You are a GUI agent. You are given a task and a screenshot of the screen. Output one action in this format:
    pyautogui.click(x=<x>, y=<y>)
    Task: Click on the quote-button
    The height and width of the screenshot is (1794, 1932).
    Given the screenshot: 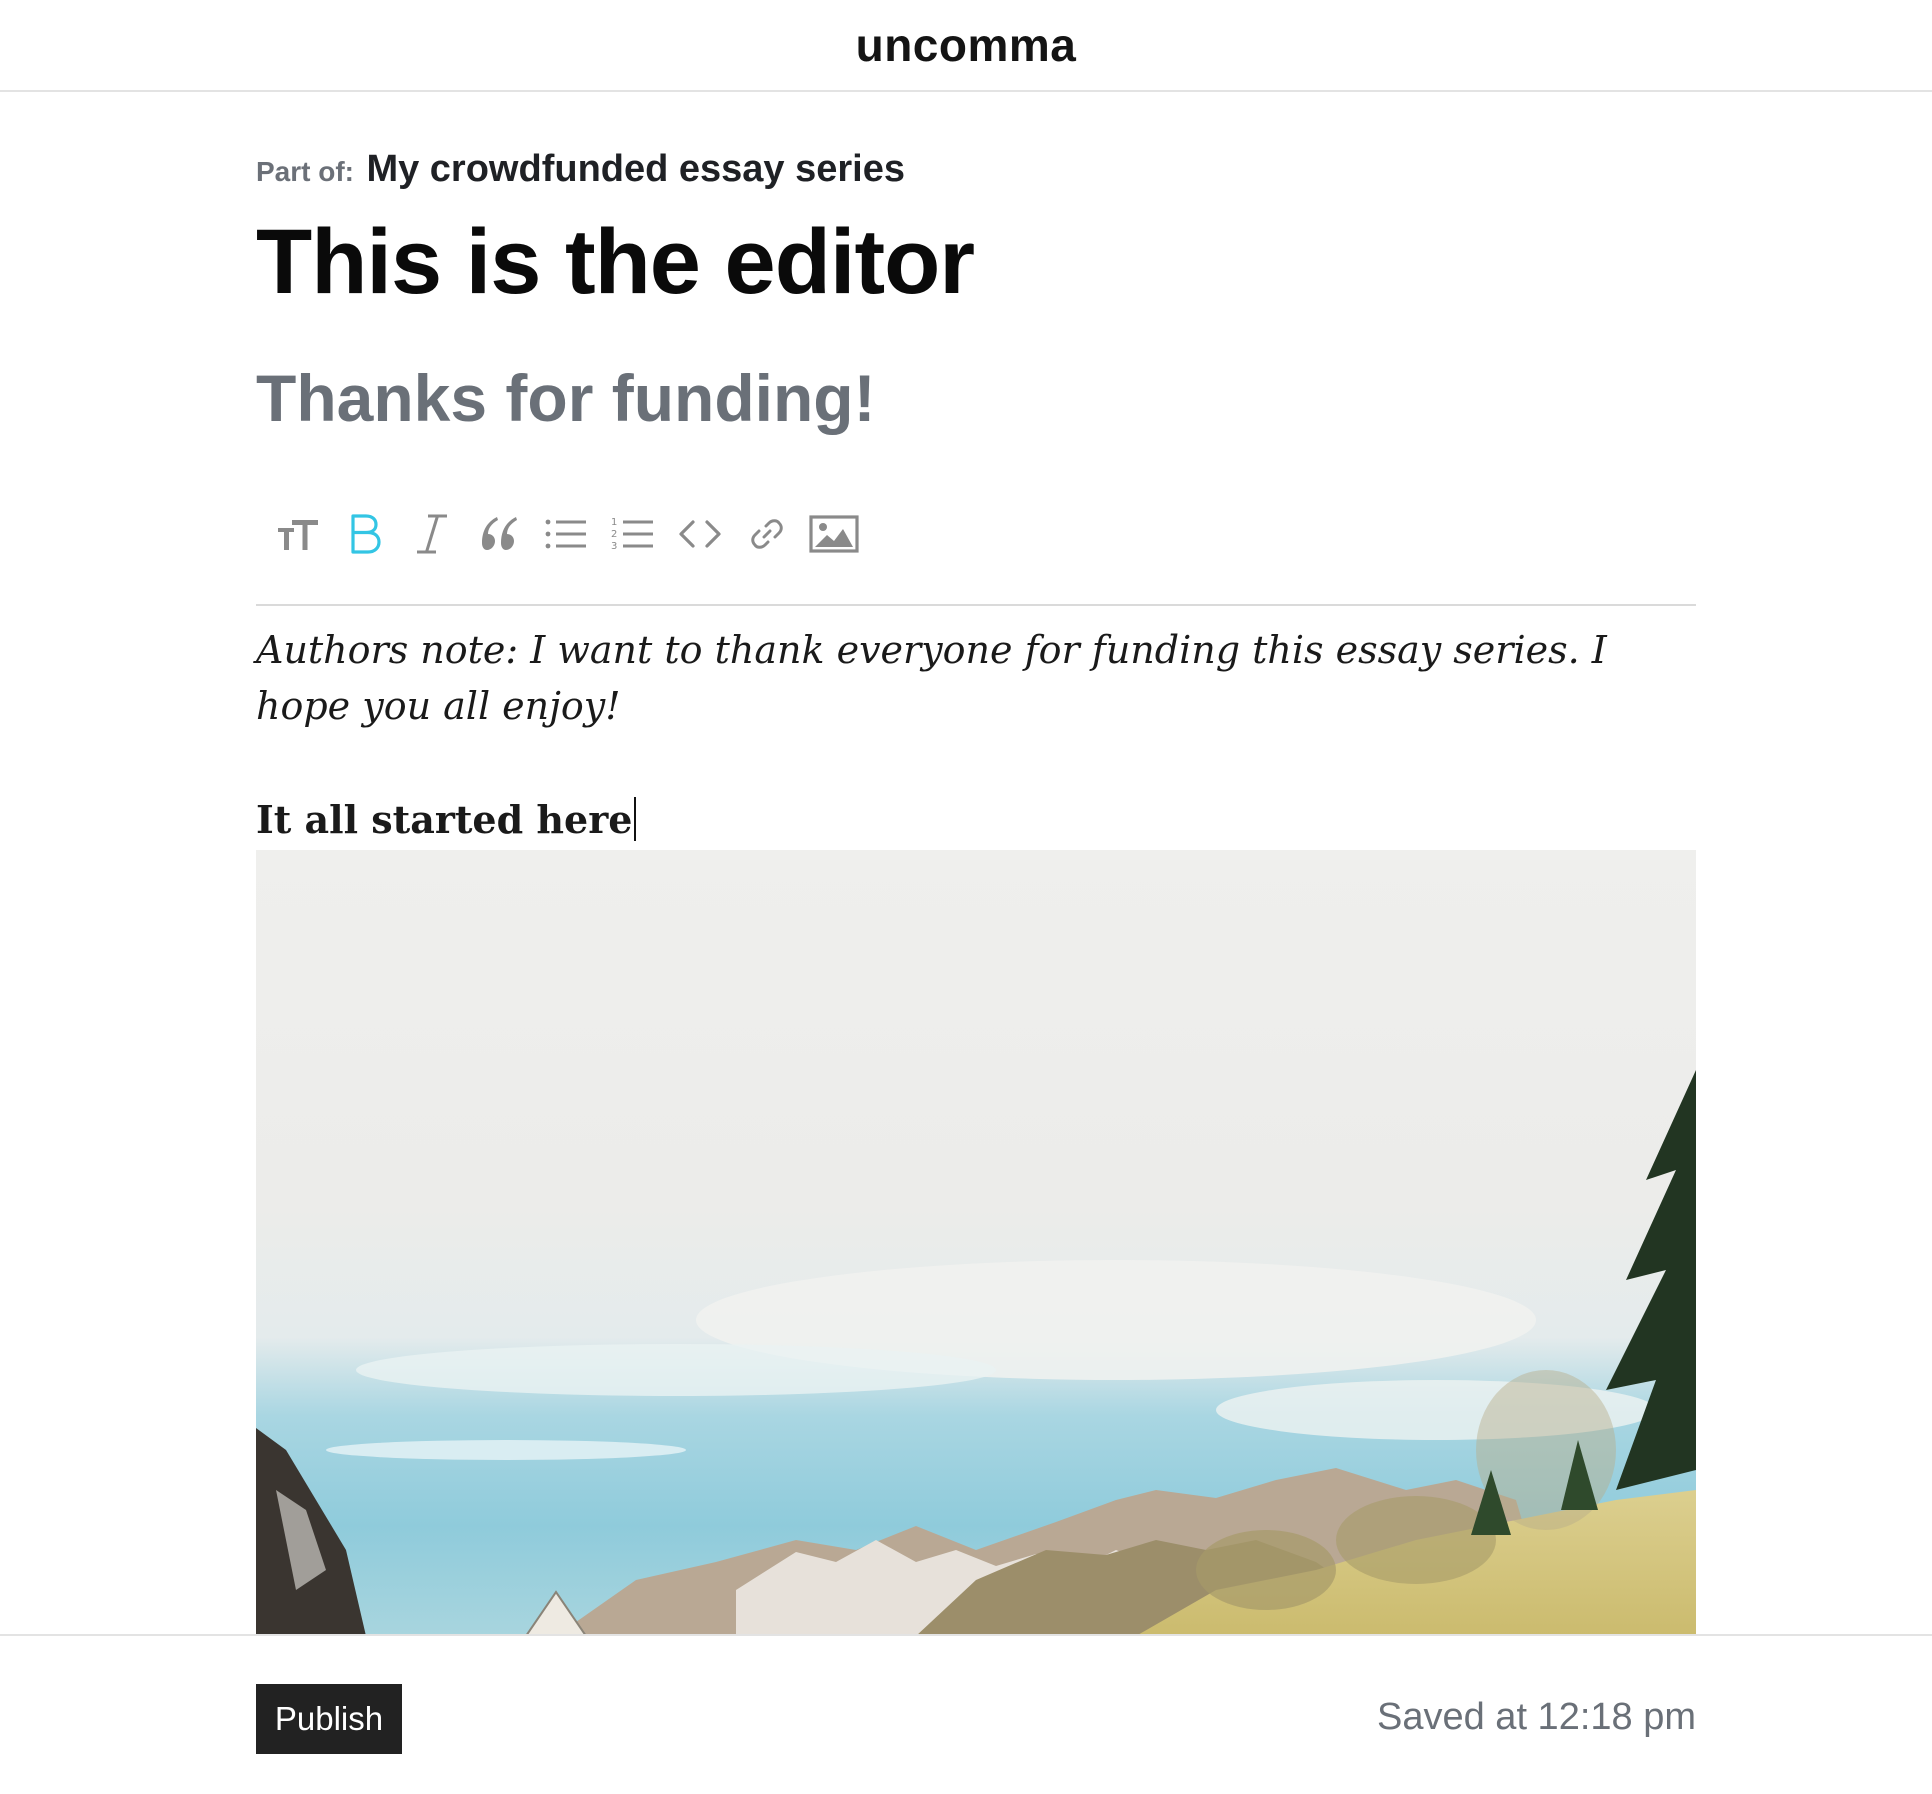 What is the action you would take?
    pyautogui.click(x=498, y=534)
    